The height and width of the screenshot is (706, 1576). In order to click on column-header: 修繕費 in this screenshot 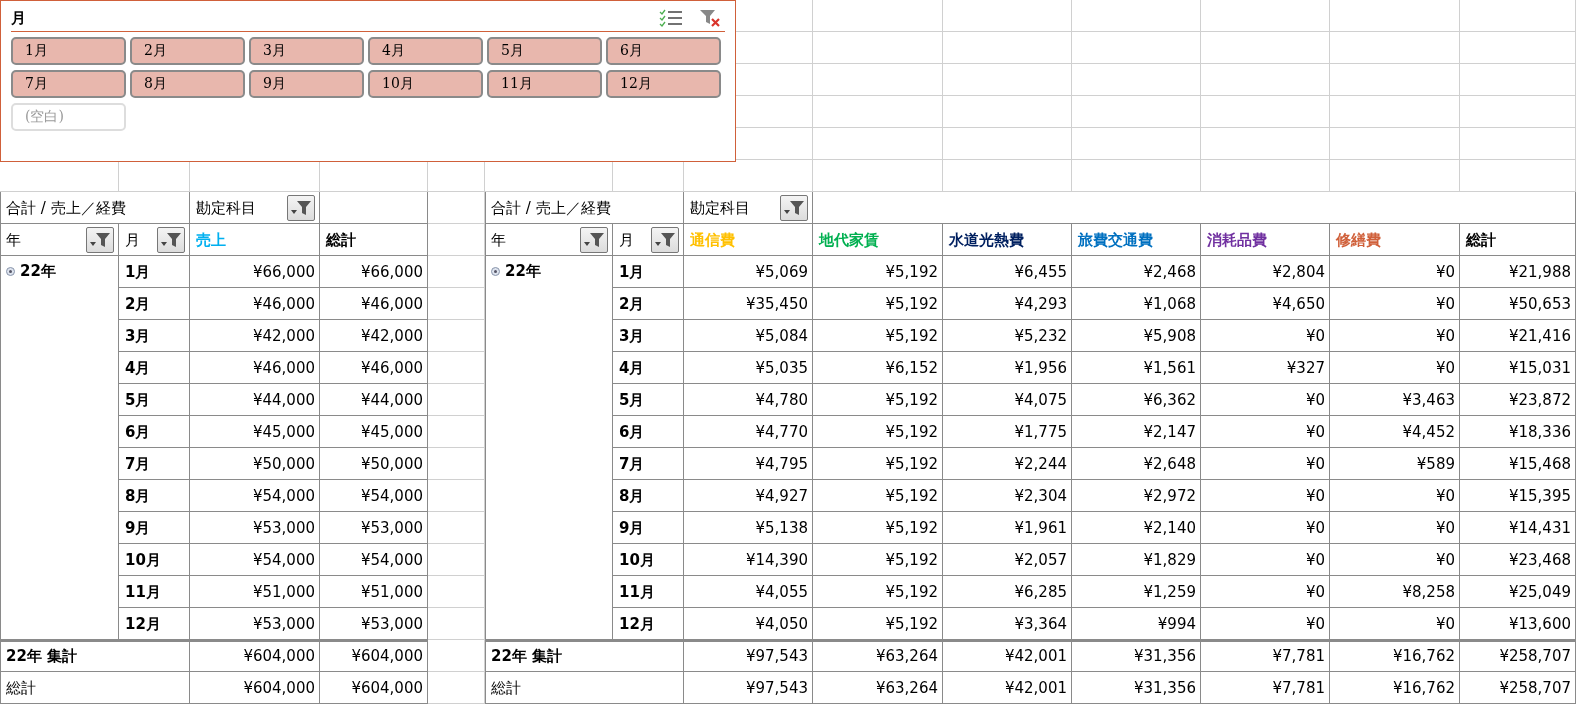, I will do `click(1395, 240)`.